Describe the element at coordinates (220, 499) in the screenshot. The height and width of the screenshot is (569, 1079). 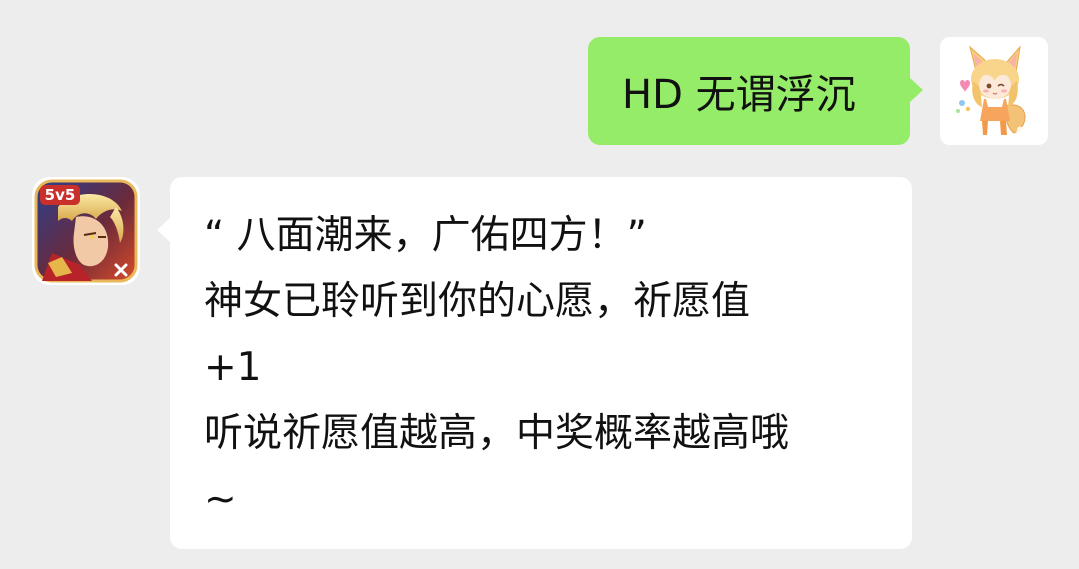
I see `incoming-message-line: ~` at that location.